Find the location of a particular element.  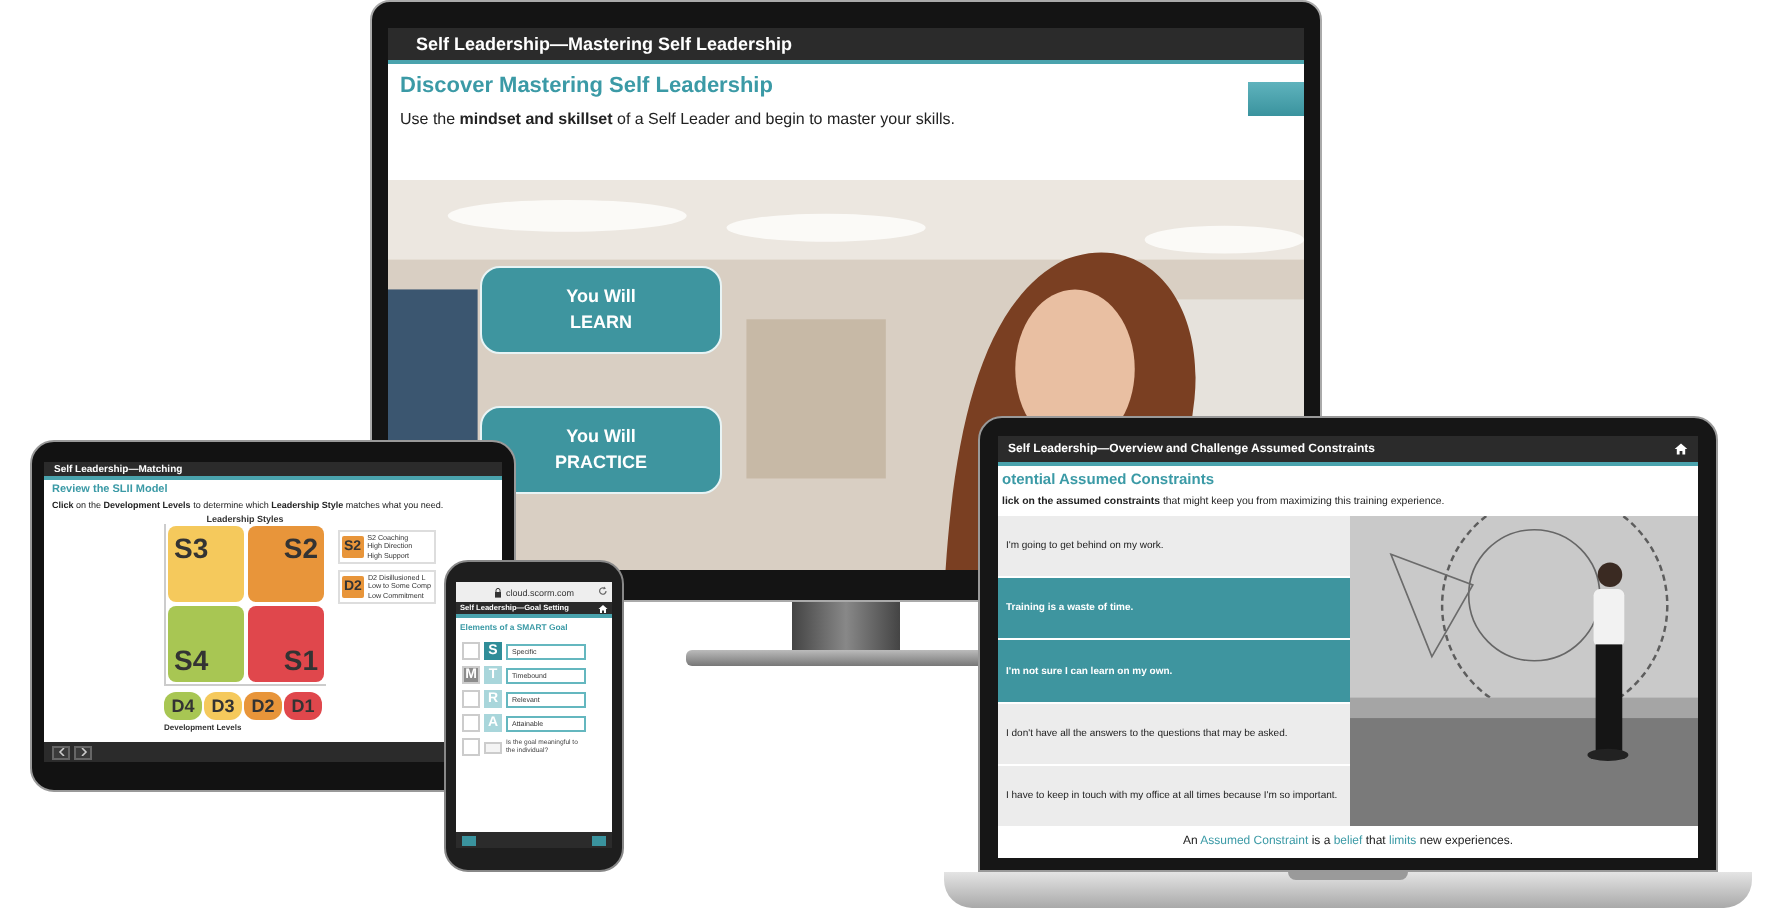

refresh-icon is located at coordinates (603, 591).